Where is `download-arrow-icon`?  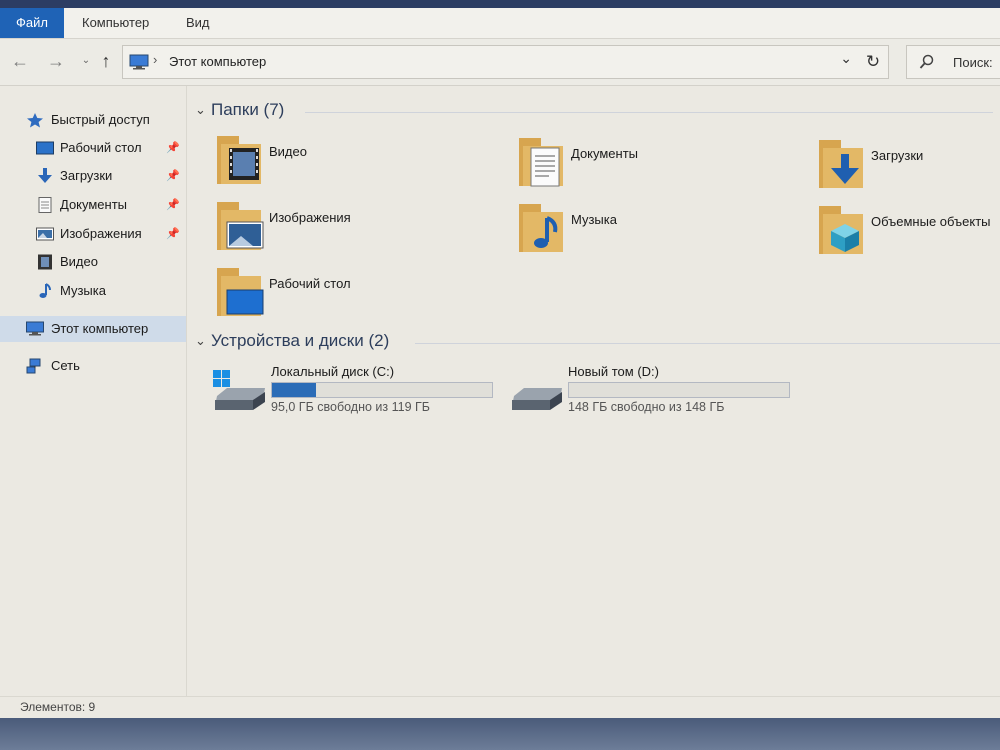
download-arrow-icon is located at coordinates (45, 175).